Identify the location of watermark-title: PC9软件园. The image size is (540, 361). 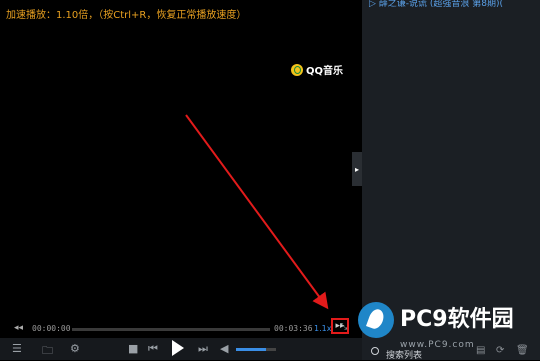
(457, 319).